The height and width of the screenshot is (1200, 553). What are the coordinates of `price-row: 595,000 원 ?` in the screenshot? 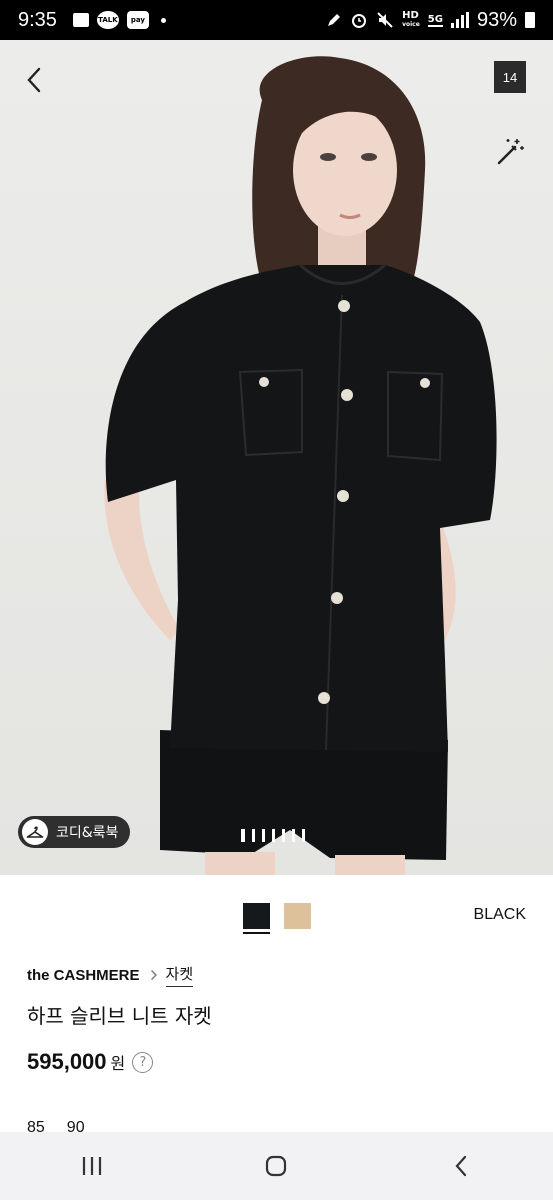 It's located at (90, 1062).